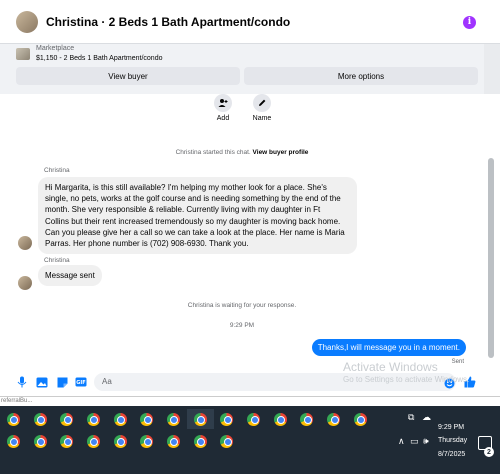  Describe the element at coordinates (242, 325) in the screenshot. I see `timestamp: 9:29 PM` at that location.